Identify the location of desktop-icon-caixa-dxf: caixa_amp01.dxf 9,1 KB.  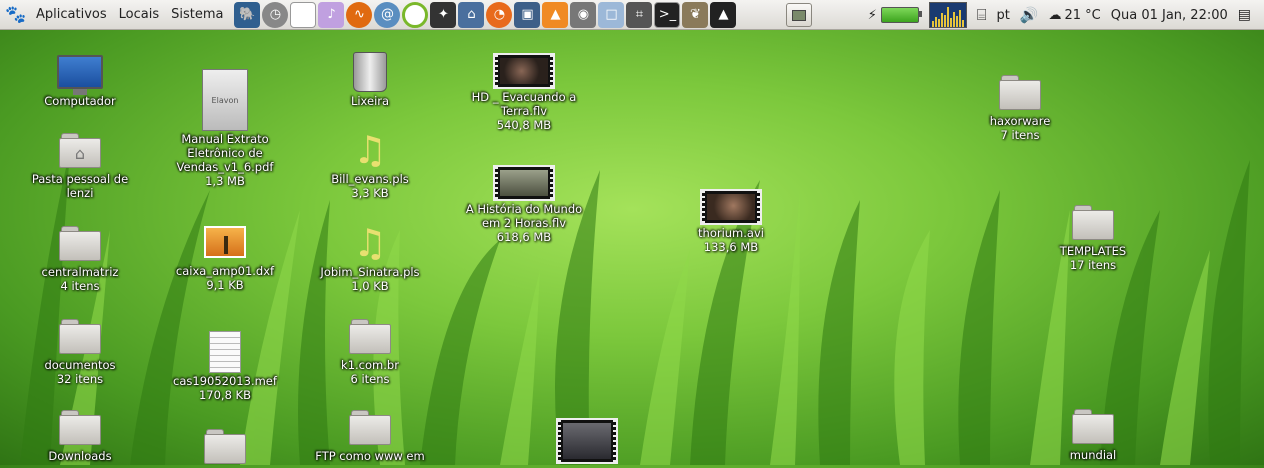
(225, 256).